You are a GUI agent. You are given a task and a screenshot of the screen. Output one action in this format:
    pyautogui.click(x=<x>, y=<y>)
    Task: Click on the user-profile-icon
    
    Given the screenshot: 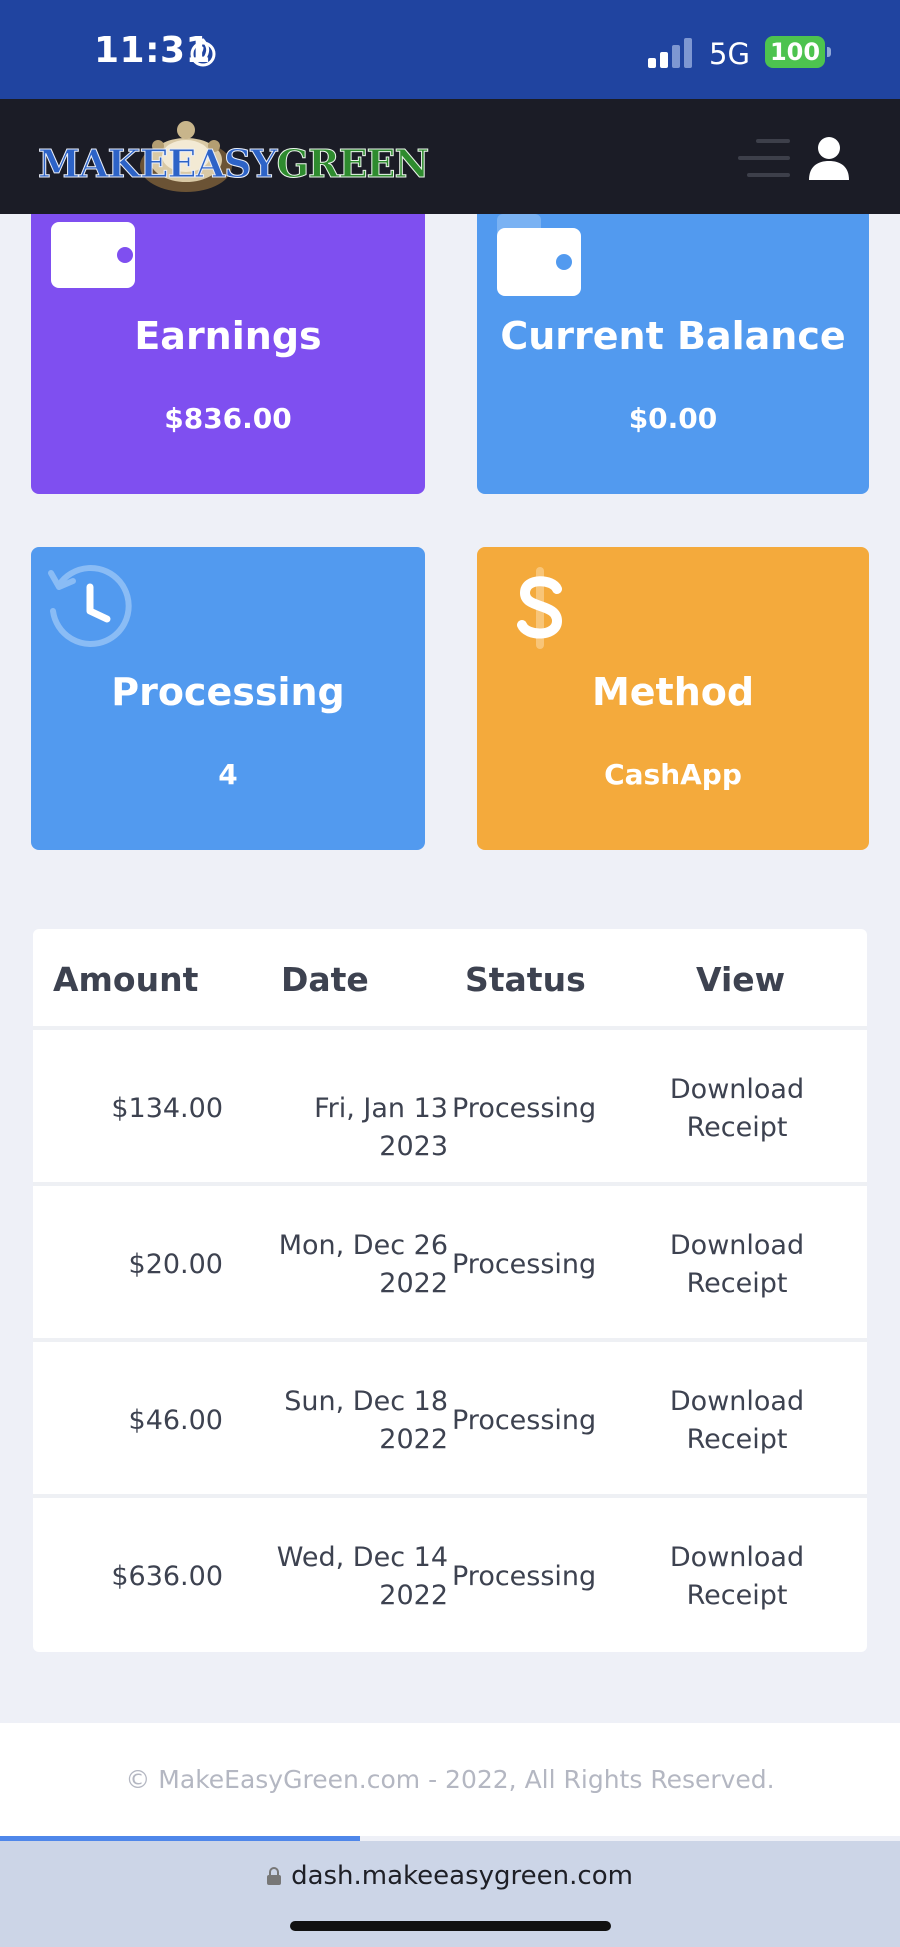 What is the action you would take?
    pyautogui.click(x=829, y=158)
    